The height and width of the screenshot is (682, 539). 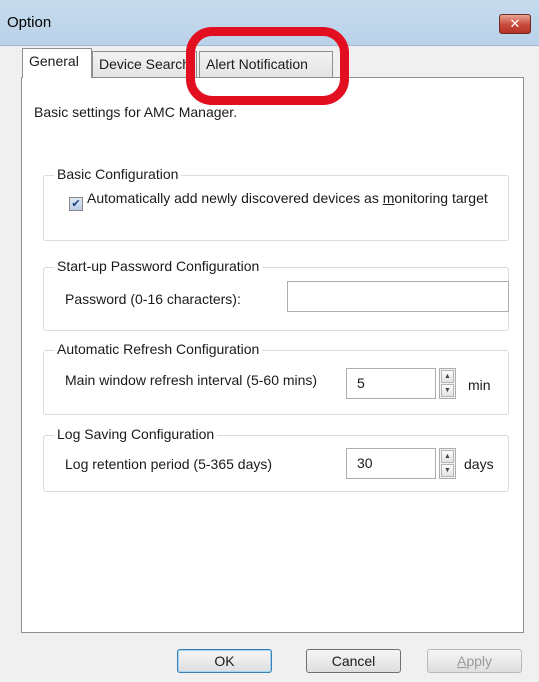 What do you see at coordinates (136, 112) in the screenshot?
I see `intro-text: Basic settings for AMC Manager.` at bounding box center [136, 112].